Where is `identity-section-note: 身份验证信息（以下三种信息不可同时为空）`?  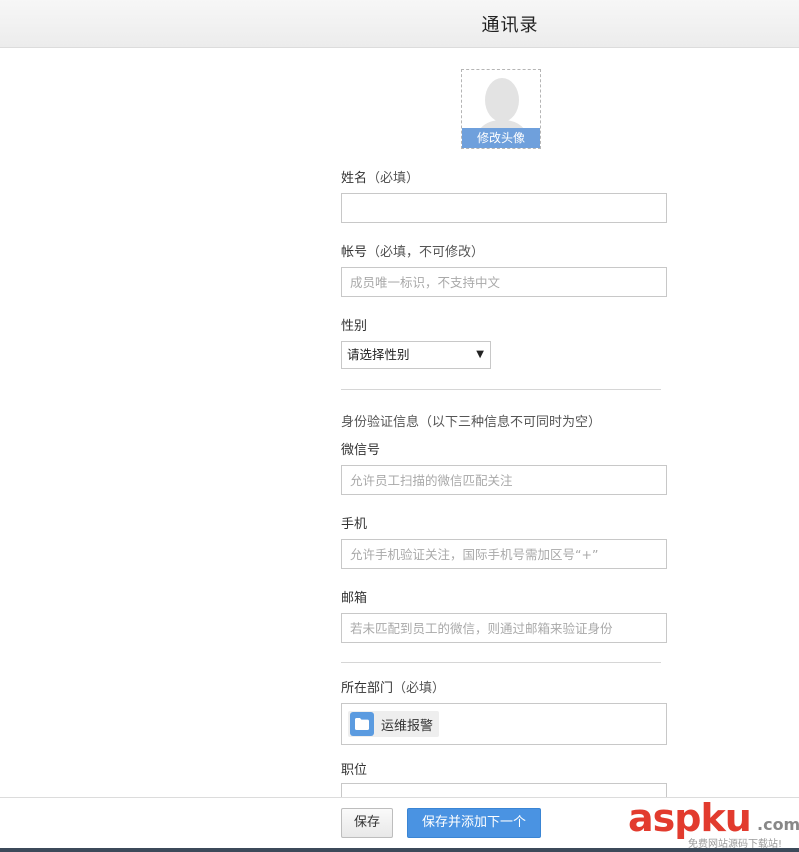 identity-section-note: 身份验证信息（以下三种信息不可同时为空） is located at coordinates (471, 422).